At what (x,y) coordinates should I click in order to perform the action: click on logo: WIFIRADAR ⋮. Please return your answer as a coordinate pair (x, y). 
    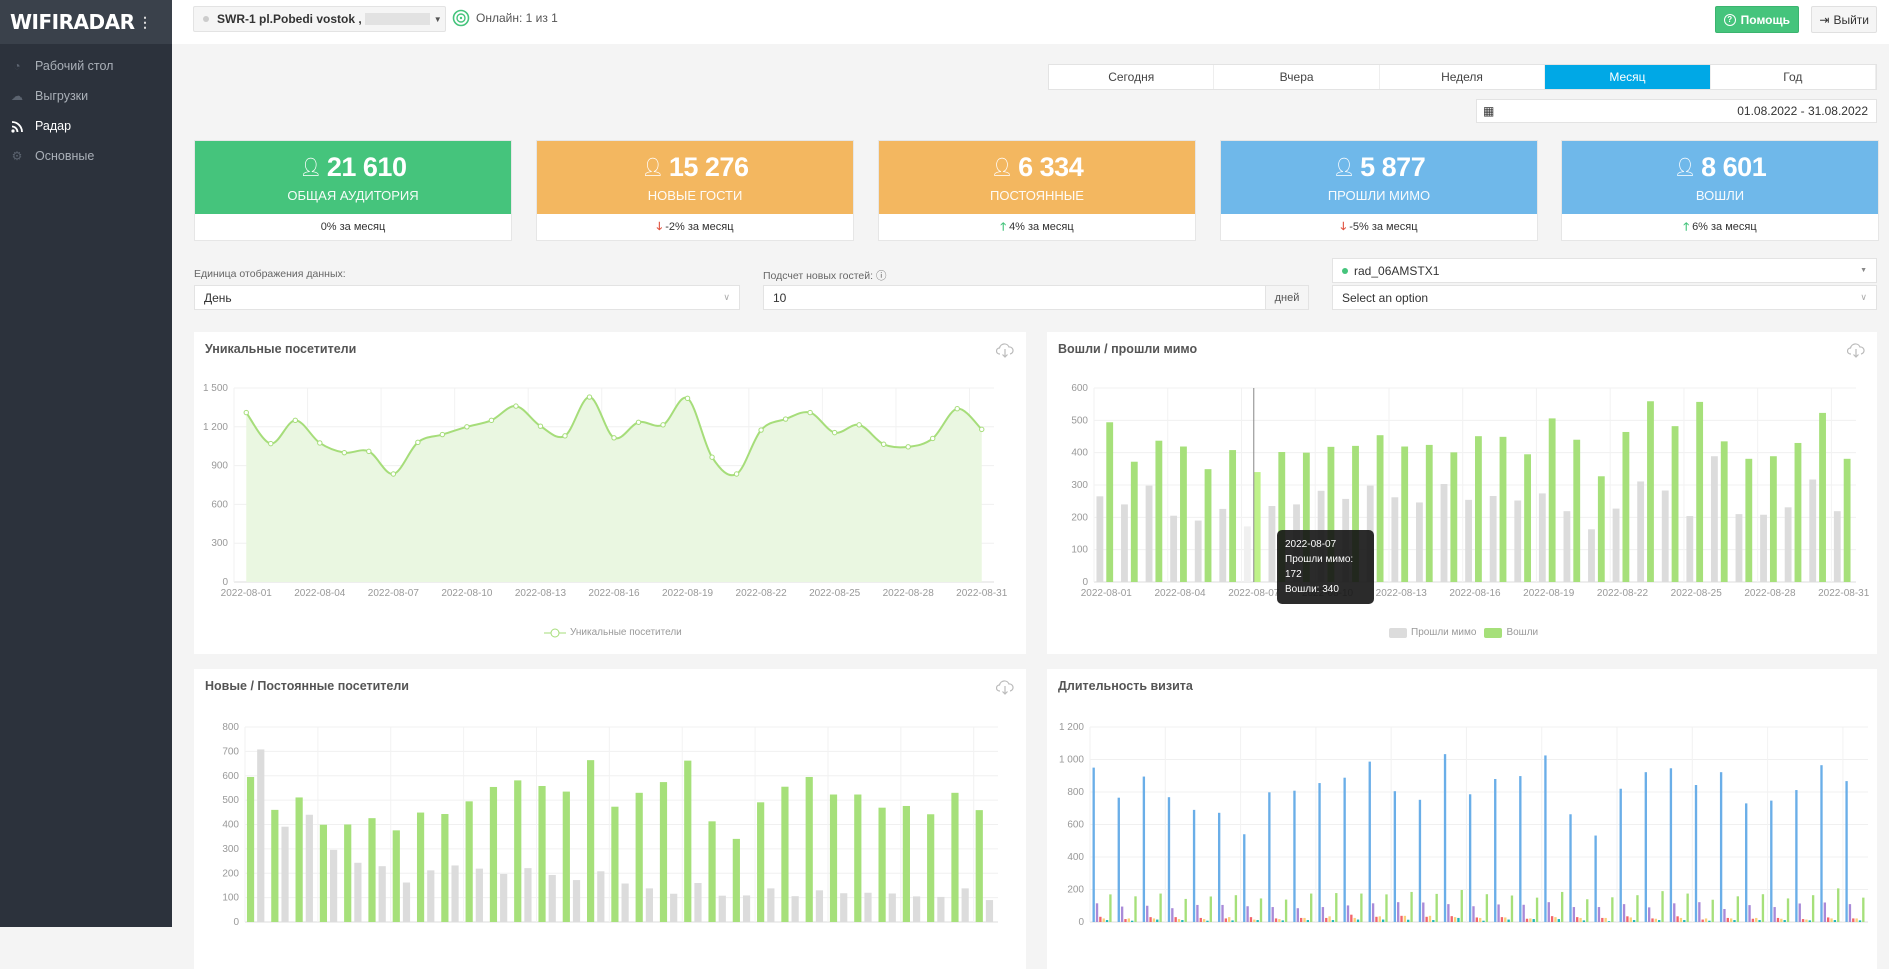
    Looking at the image, I should click on (86, 22).